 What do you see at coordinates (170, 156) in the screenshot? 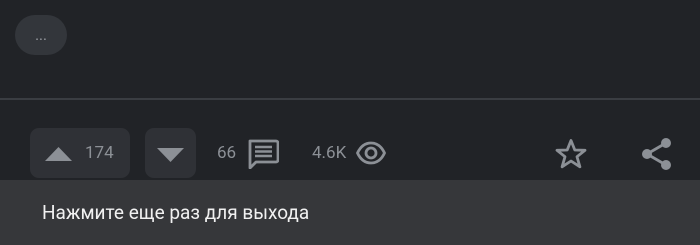
I see `triangle-down-icon` at bounding box center [170, 156].